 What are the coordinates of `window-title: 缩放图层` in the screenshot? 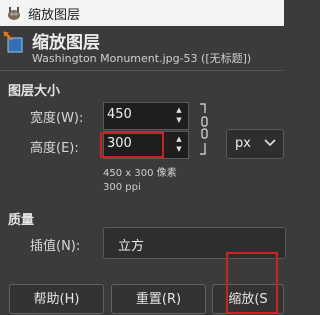 It's located at (54, 15).